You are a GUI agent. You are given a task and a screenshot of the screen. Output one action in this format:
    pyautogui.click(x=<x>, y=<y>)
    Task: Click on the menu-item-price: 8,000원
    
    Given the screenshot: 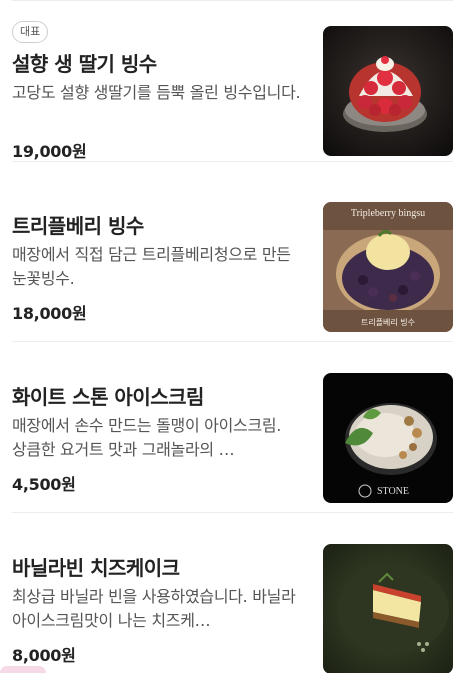 What is the action you would take?
    pyautogui.click(x=44, y=655)
    